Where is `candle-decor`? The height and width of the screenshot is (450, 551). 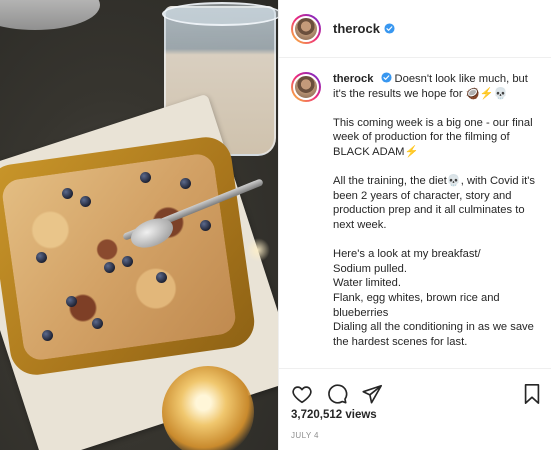
candle-decor is located at coordinates (208, 408).